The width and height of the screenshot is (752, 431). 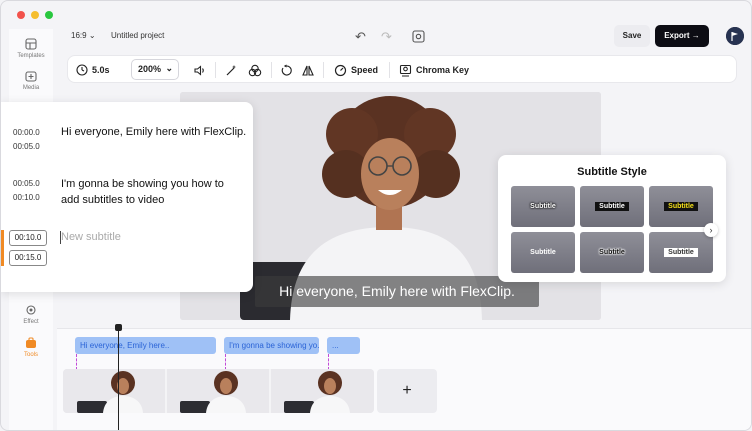 I want to click on rotate-button, so click(x=286, y=70).